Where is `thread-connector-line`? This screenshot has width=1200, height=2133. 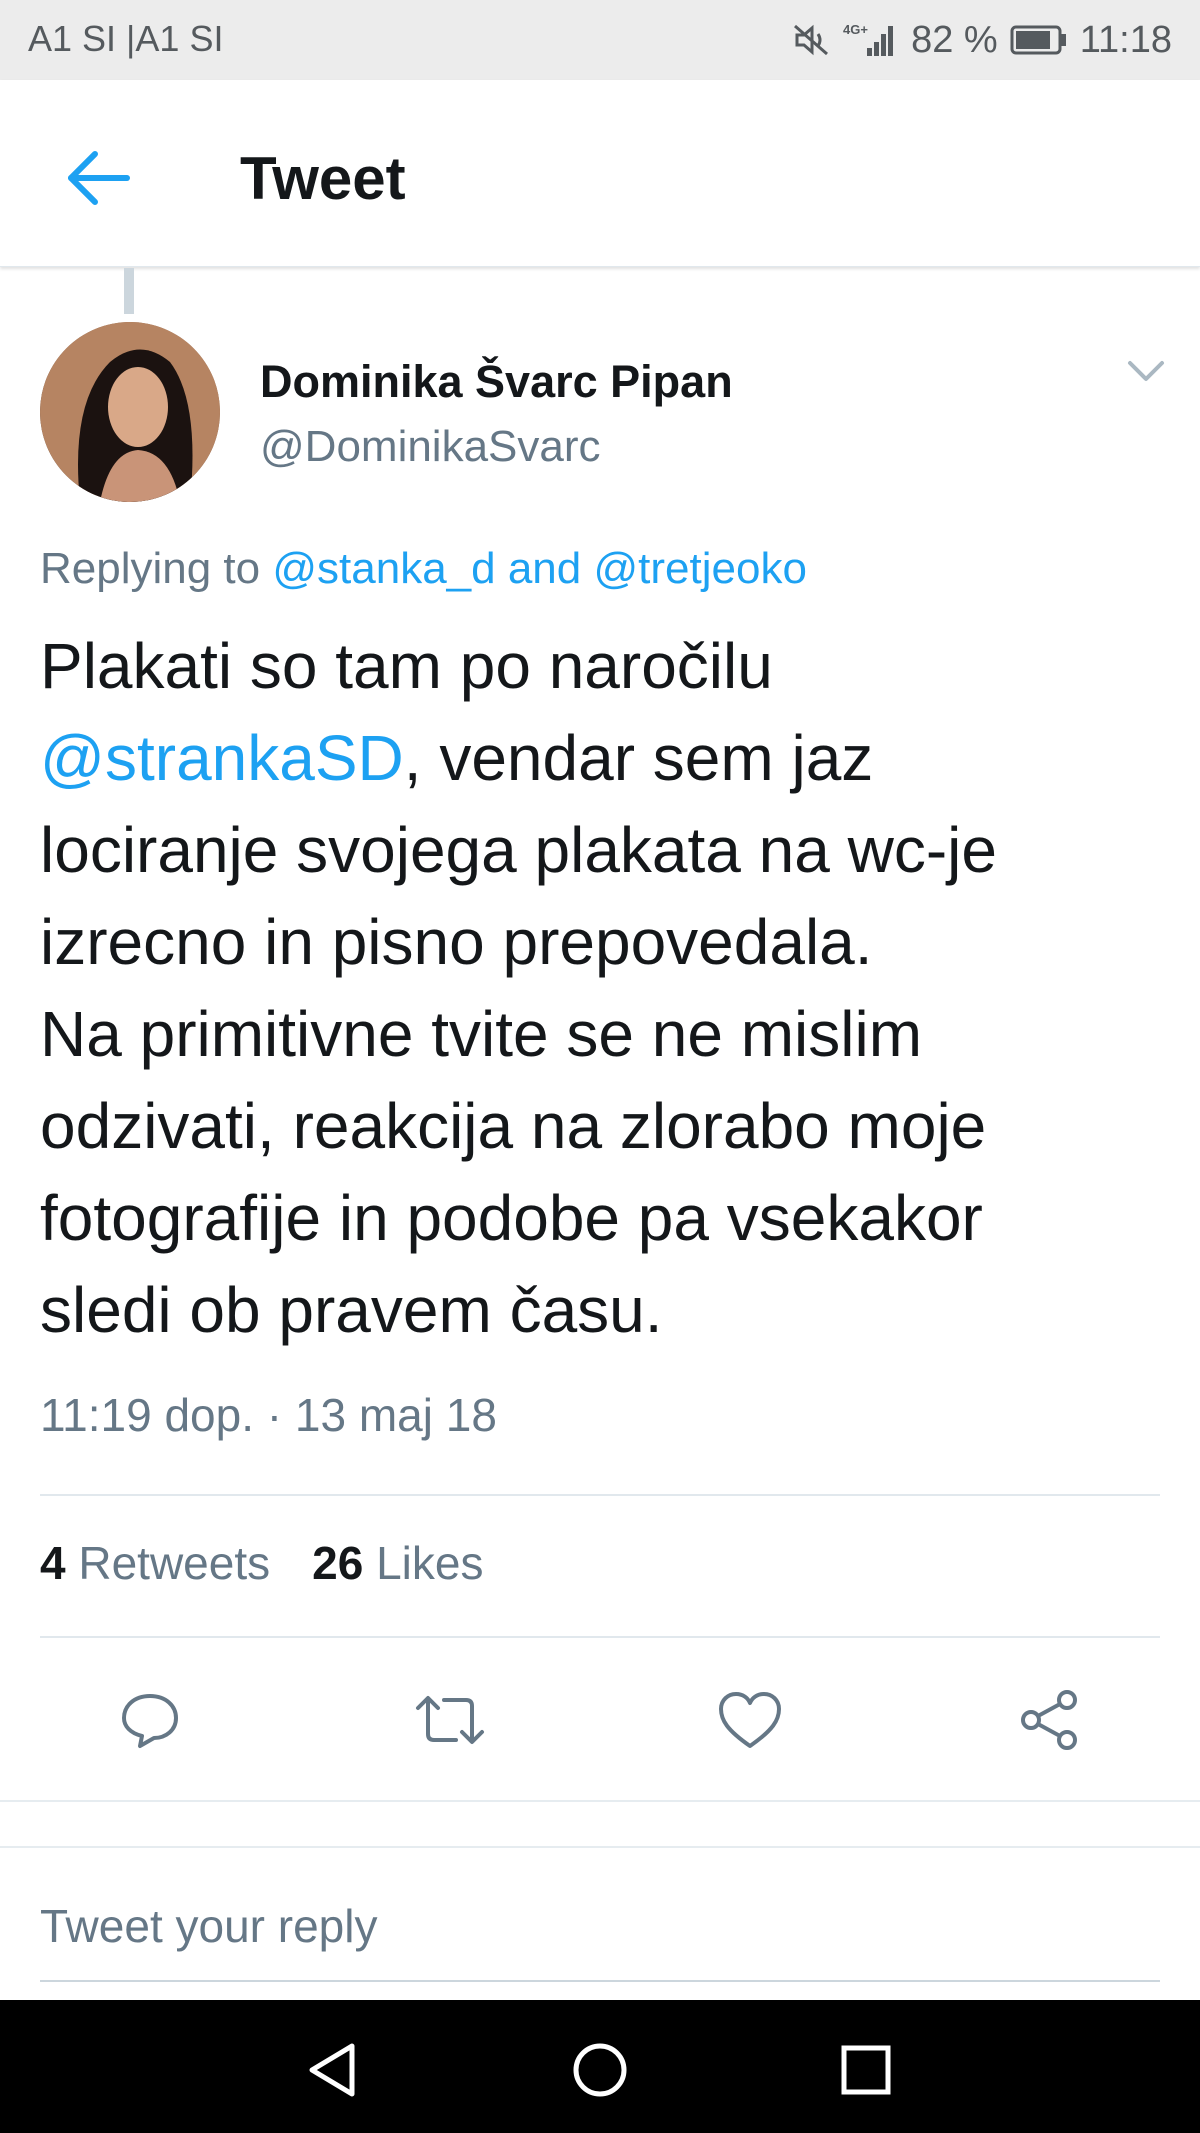
thread-connector-line is located at coordinates (129, 291).